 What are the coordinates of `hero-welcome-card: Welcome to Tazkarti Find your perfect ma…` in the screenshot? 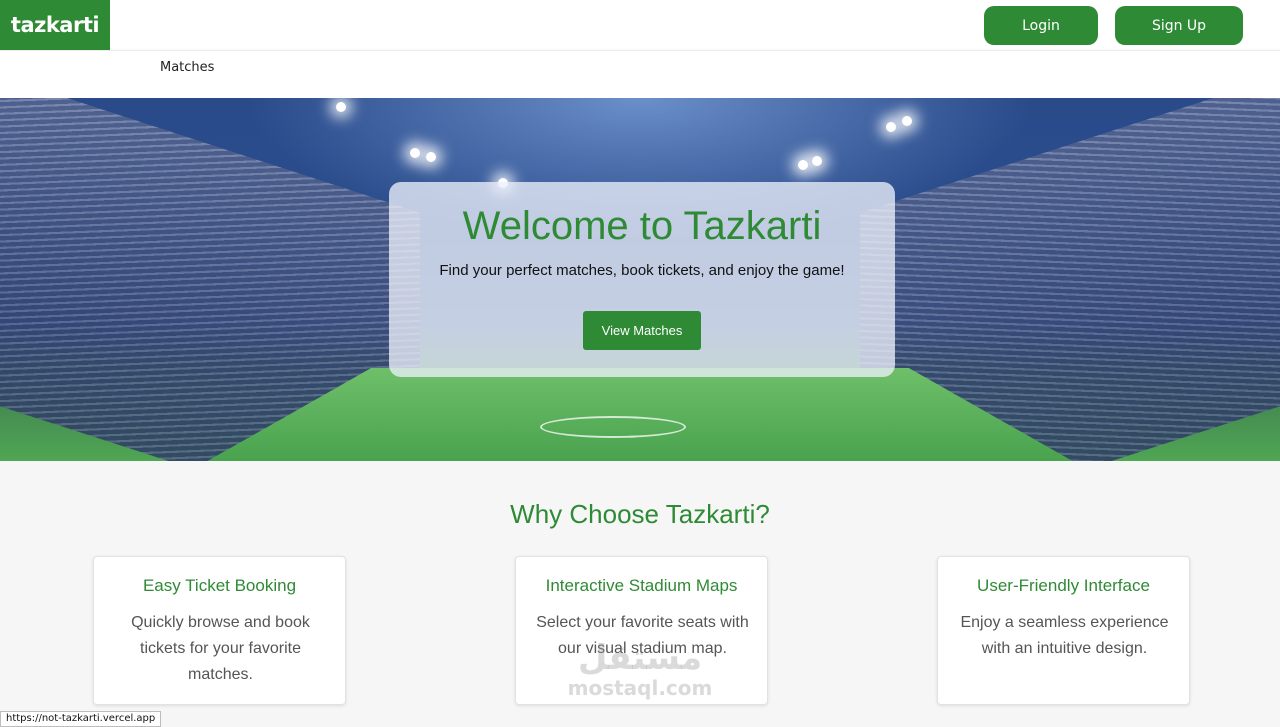 It's located at (642, 279).